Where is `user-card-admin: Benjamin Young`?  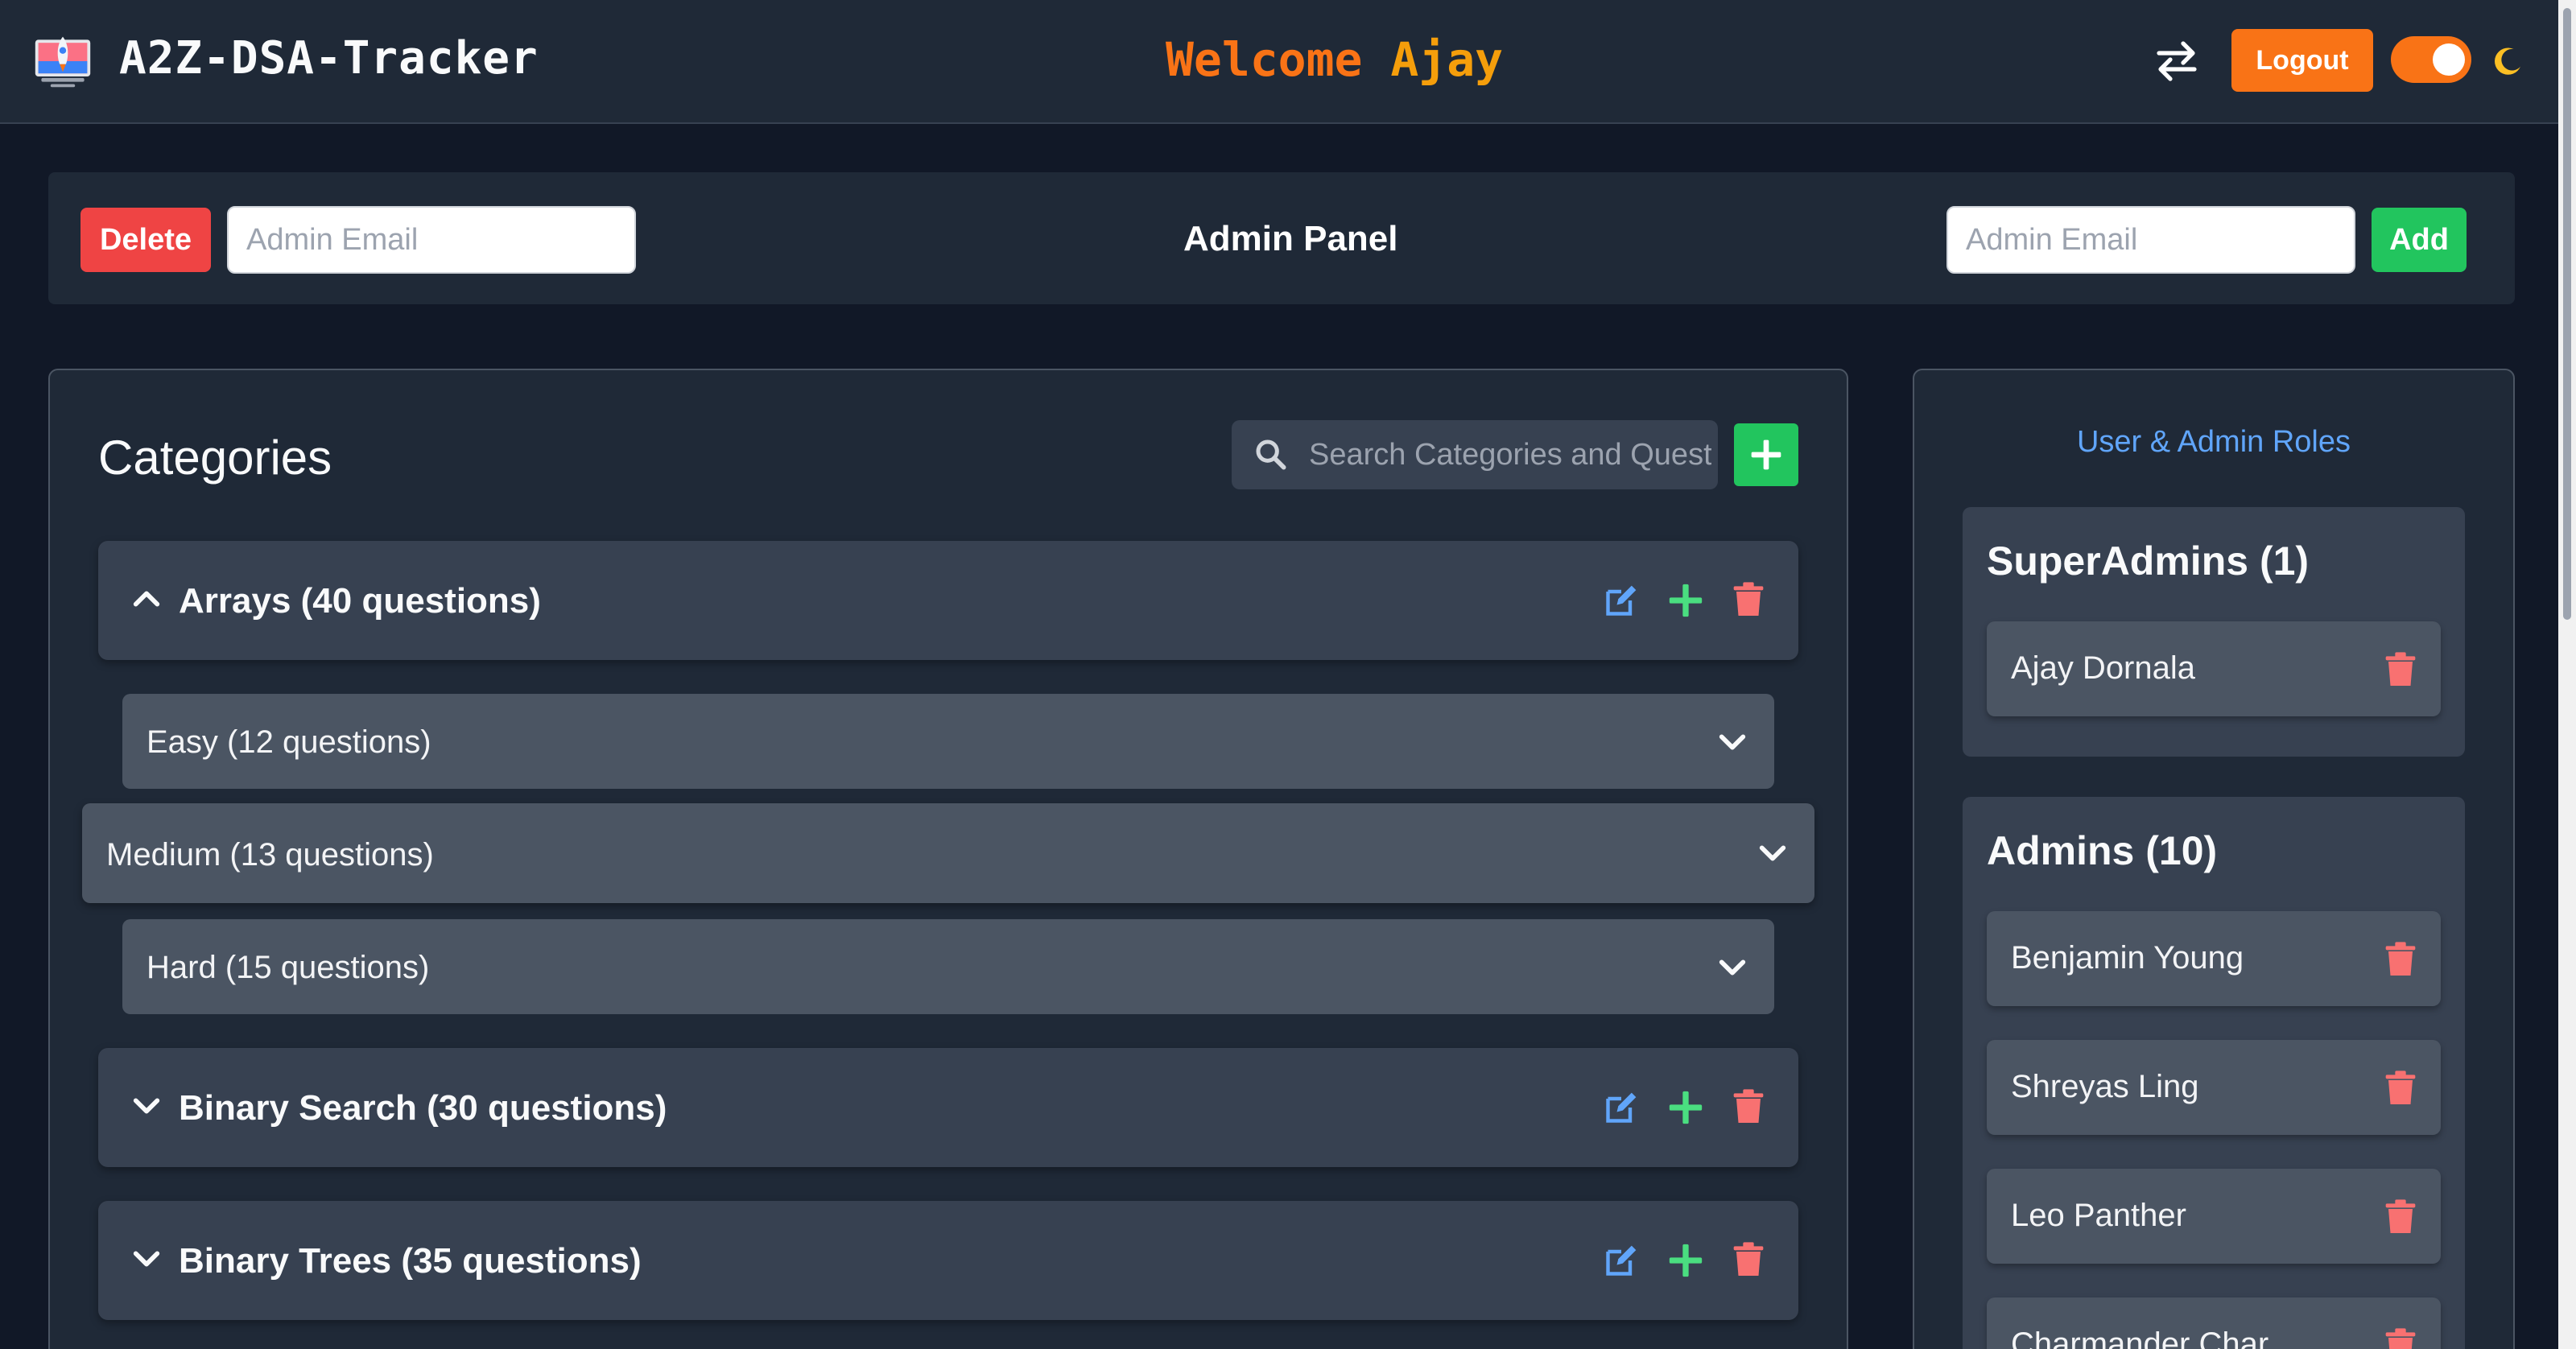 user-card-admin: Benjamin Young is located at coordinates (2214, 958).